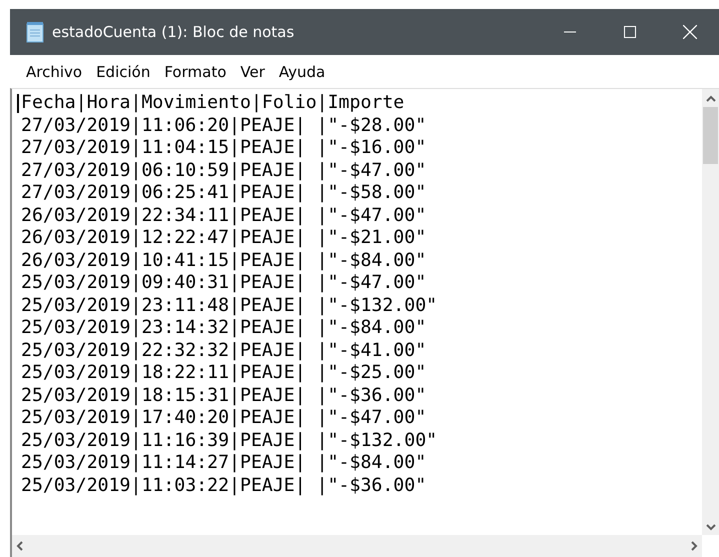 The image size is (719, 557). What do you see at coordinates (20, 546) in the screenshot?
I see `scroll-left-icon` at bounding box center [20, 546].